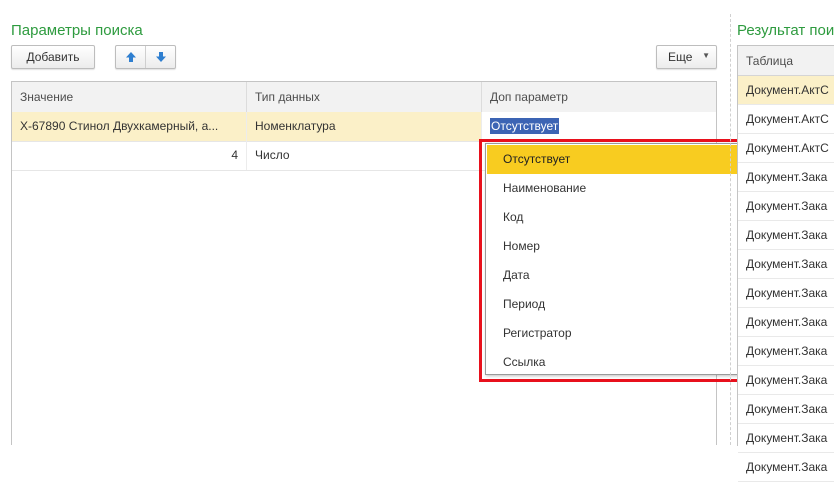 This screenshot has height=482, width=834. Describe the element at coordinates (363, 155) in the screenshot. I see `cell-type: Число` at that location.